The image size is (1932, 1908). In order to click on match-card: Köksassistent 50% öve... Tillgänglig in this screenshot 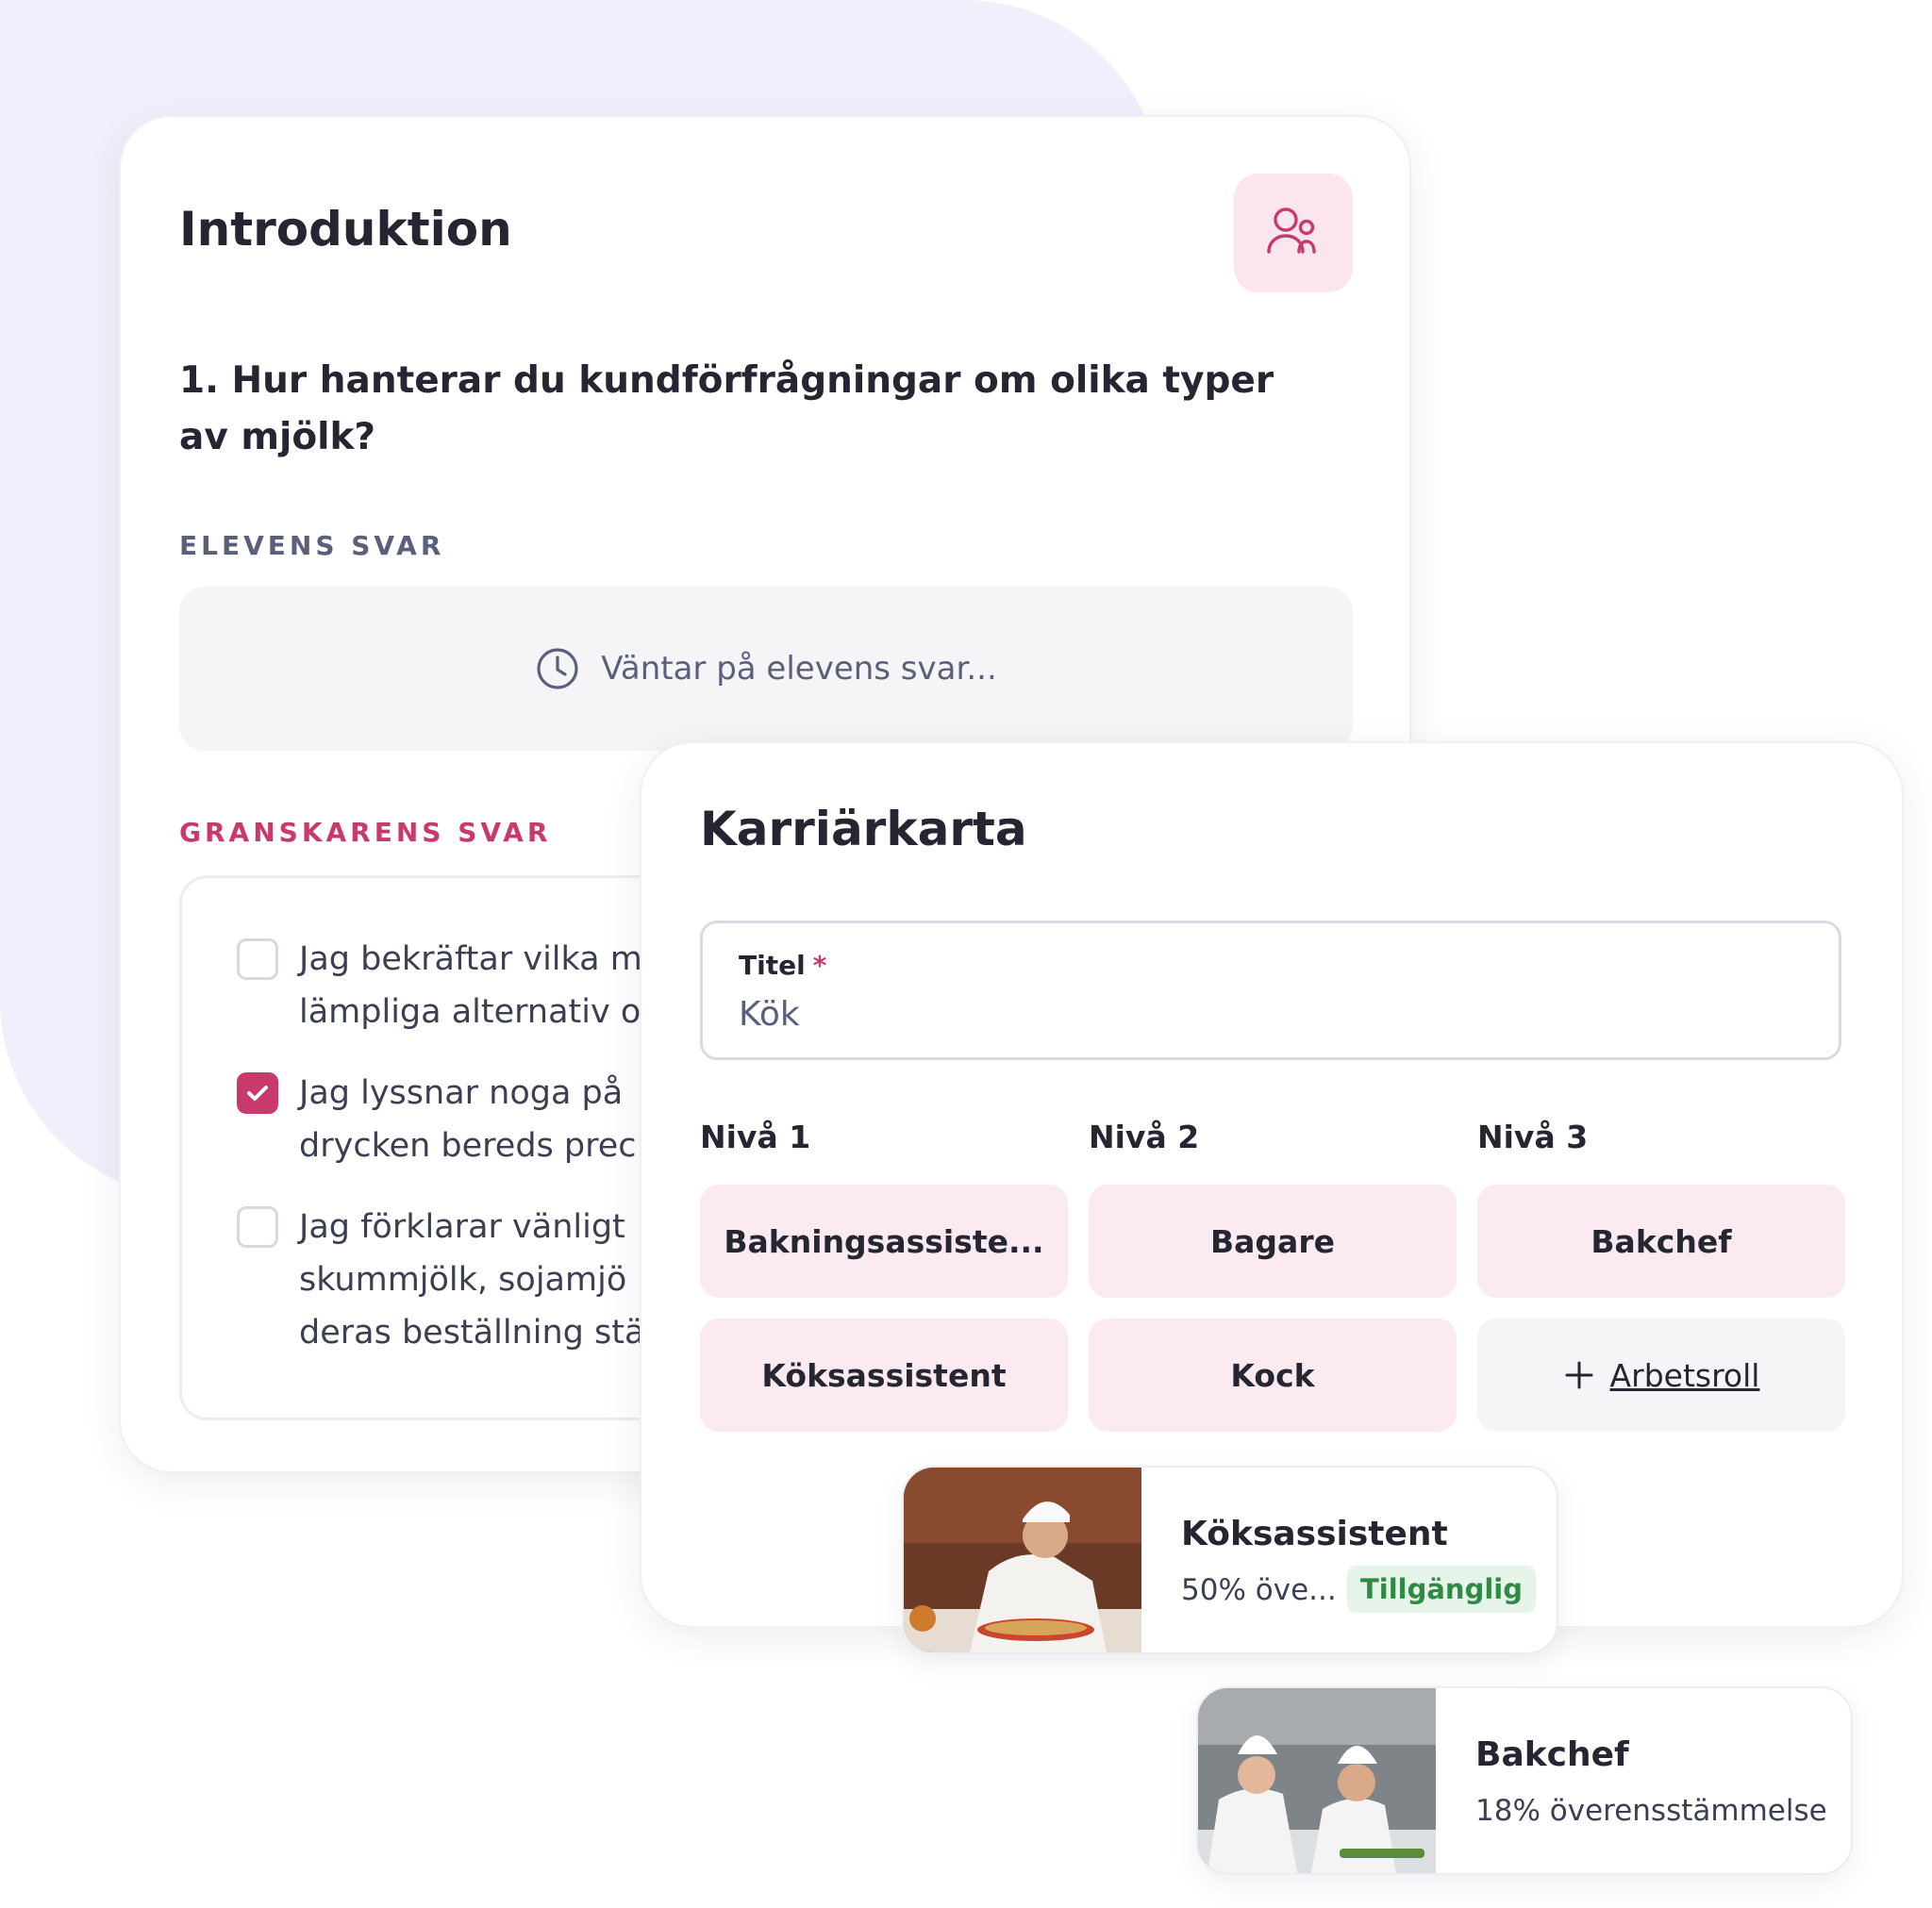, I will do `click(1230, 1560)`.